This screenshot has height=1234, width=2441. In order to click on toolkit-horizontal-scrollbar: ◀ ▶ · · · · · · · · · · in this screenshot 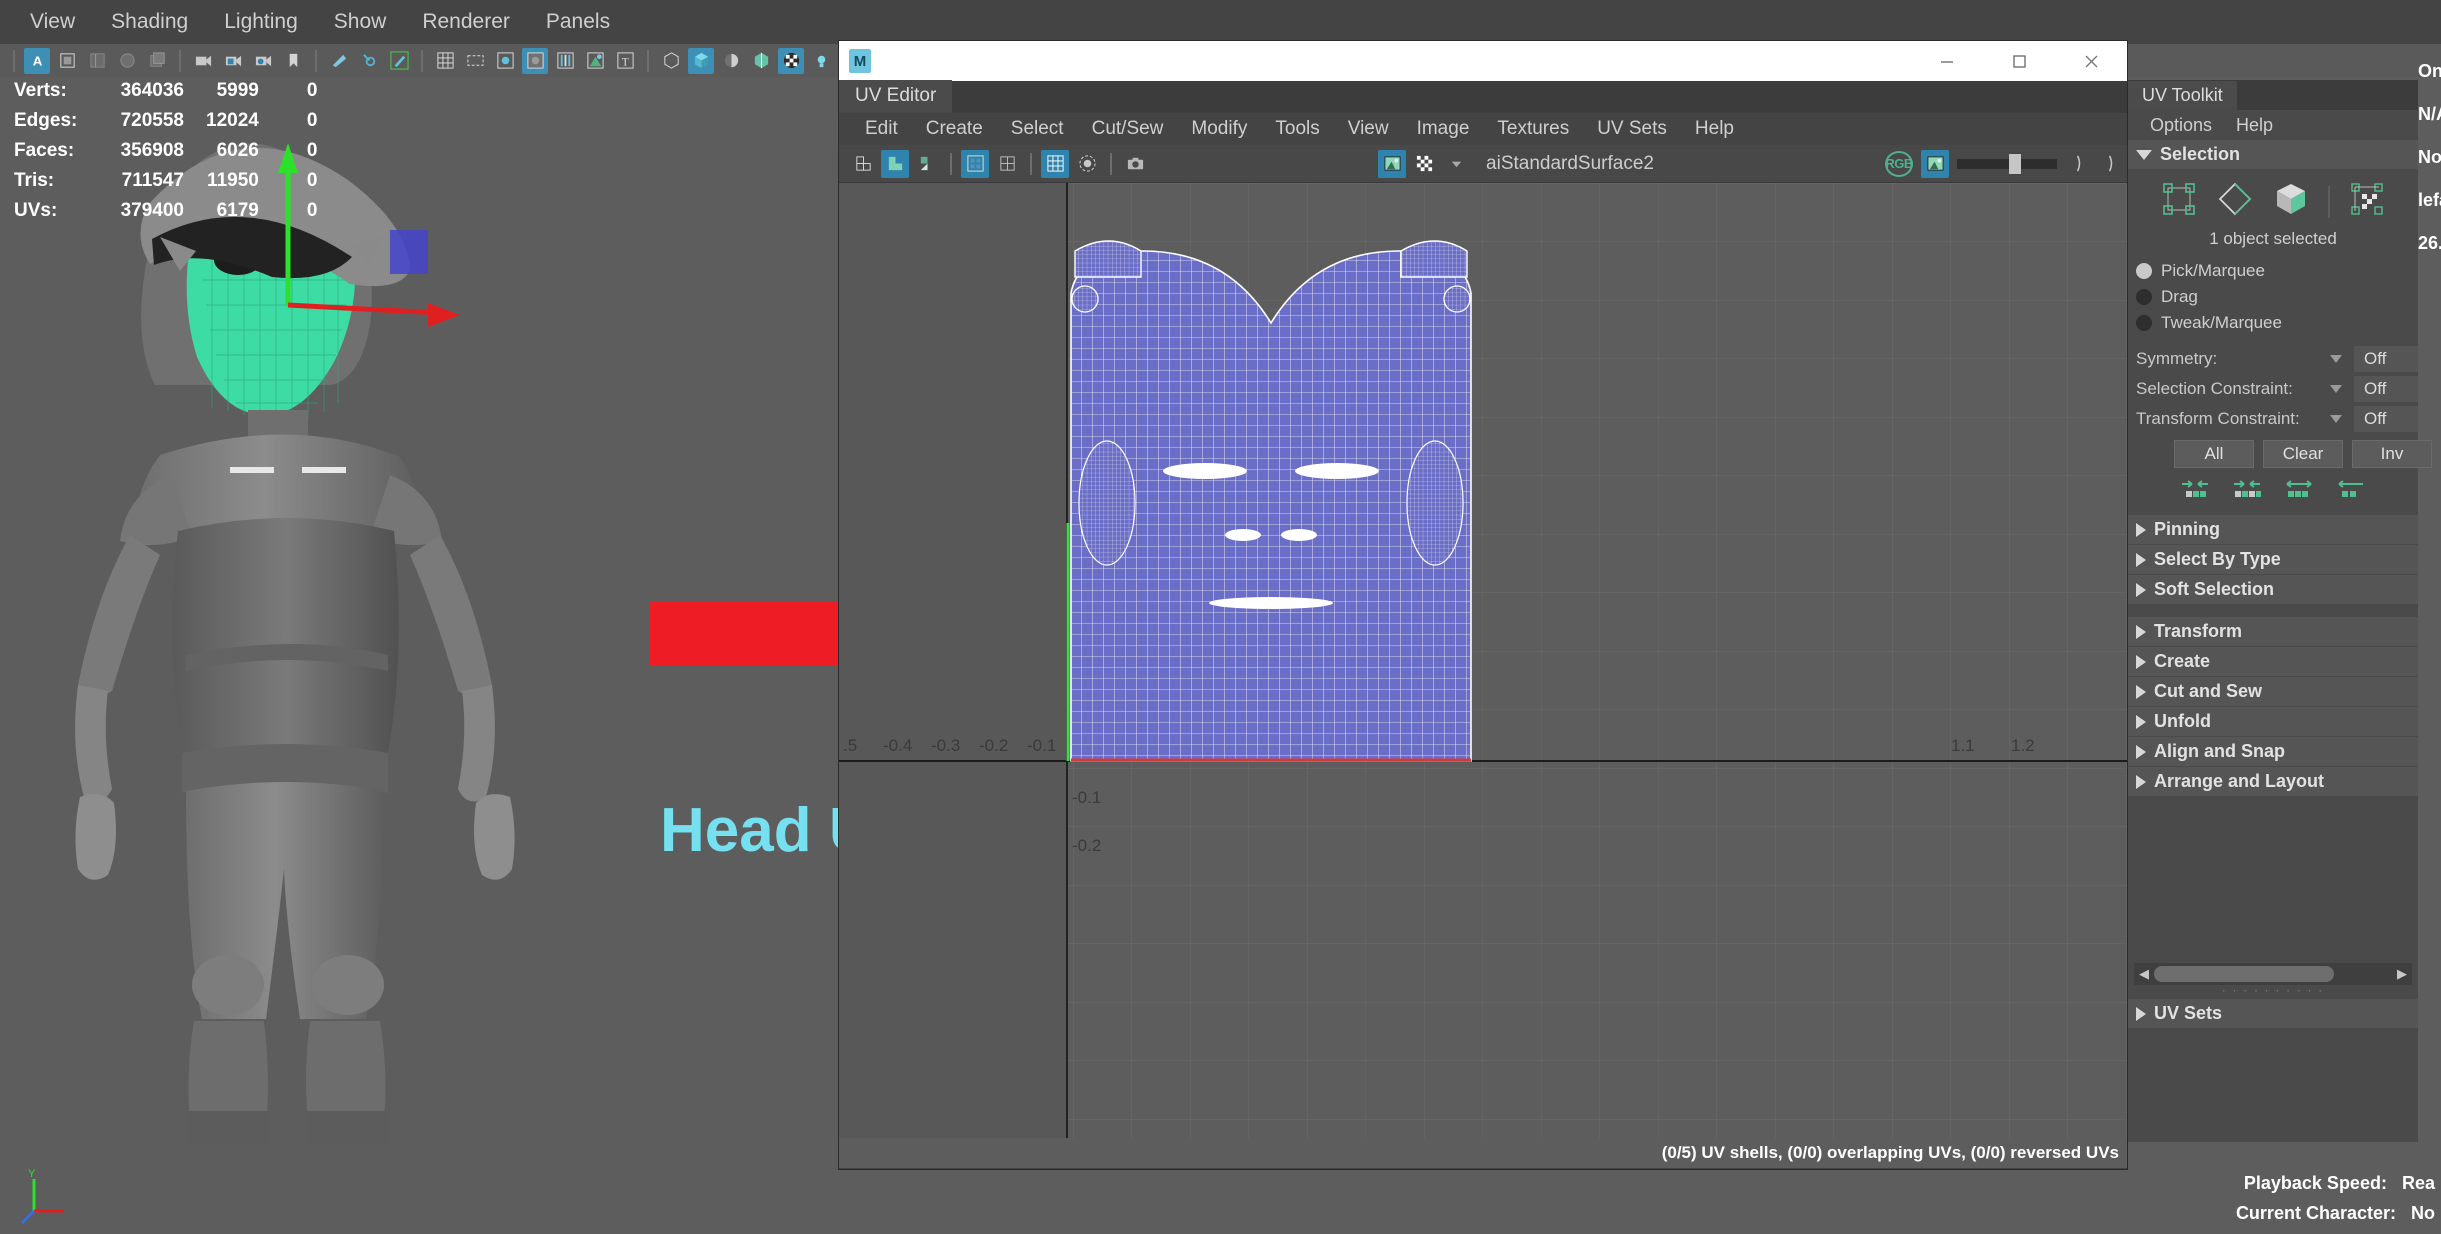, I will do `click(2273, 979)`.